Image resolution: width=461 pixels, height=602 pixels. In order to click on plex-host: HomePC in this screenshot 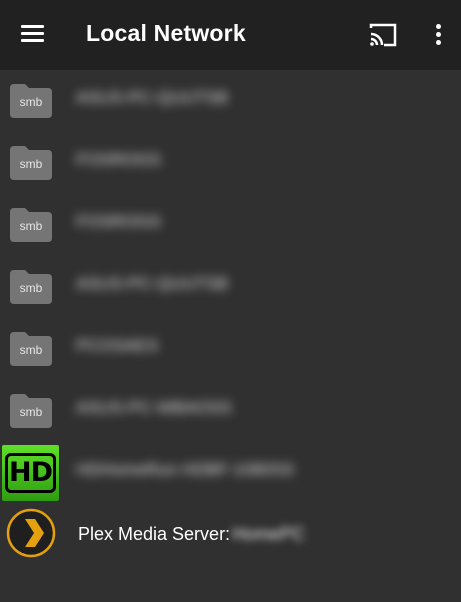, I will do `click(269, 534)`.